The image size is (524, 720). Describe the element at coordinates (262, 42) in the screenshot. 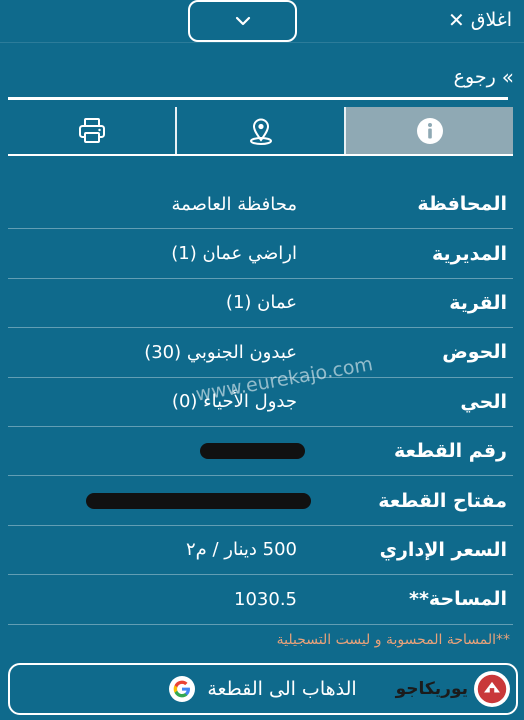

I see `top-divider` at that location.